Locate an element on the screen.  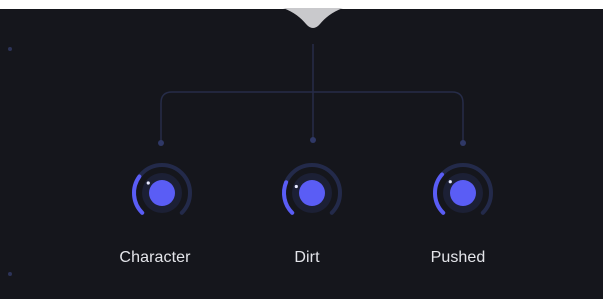
connector-branch-right is located at coordinates (388, 116).